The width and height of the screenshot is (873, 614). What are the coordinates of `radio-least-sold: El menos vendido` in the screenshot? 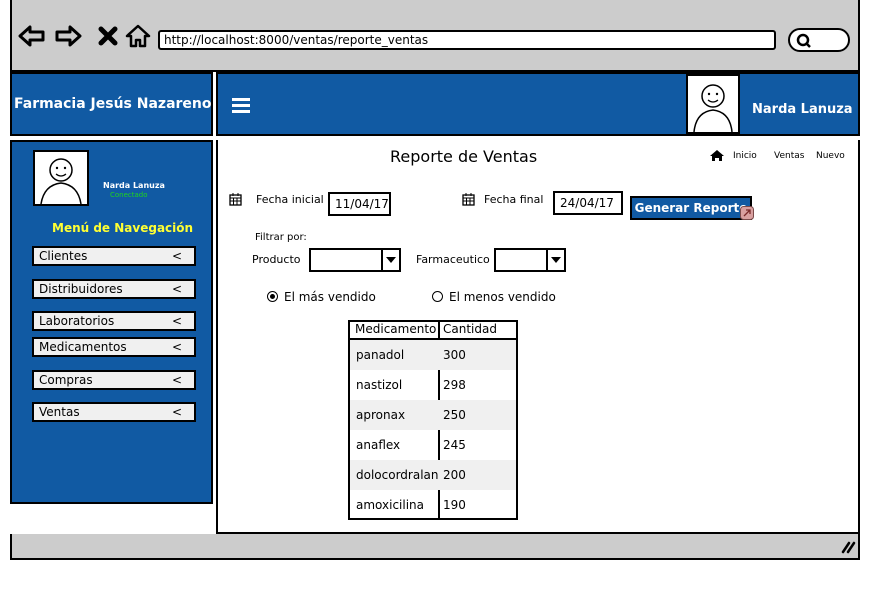 It's located at (494, 297).